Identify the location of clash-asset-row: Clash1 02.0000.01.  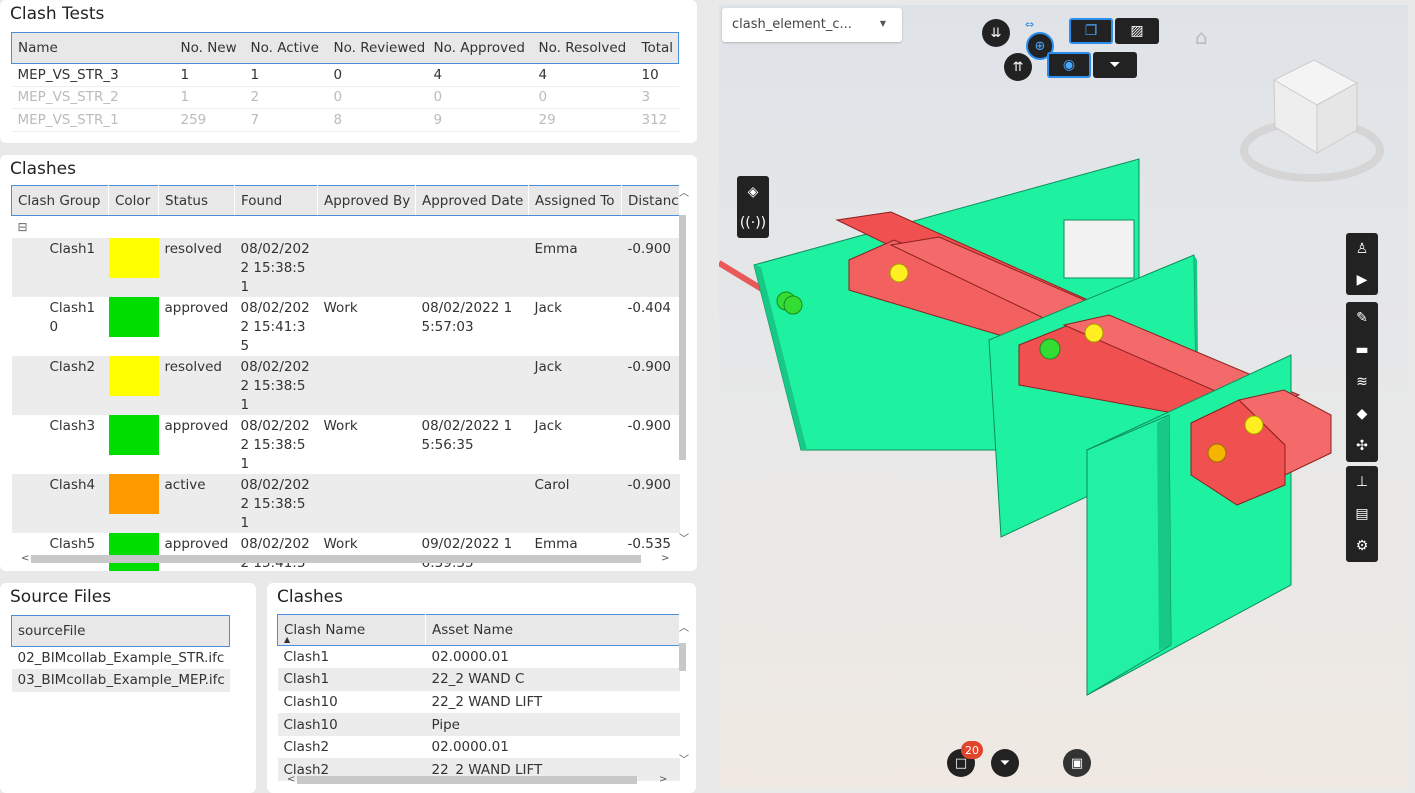
(479, 657).